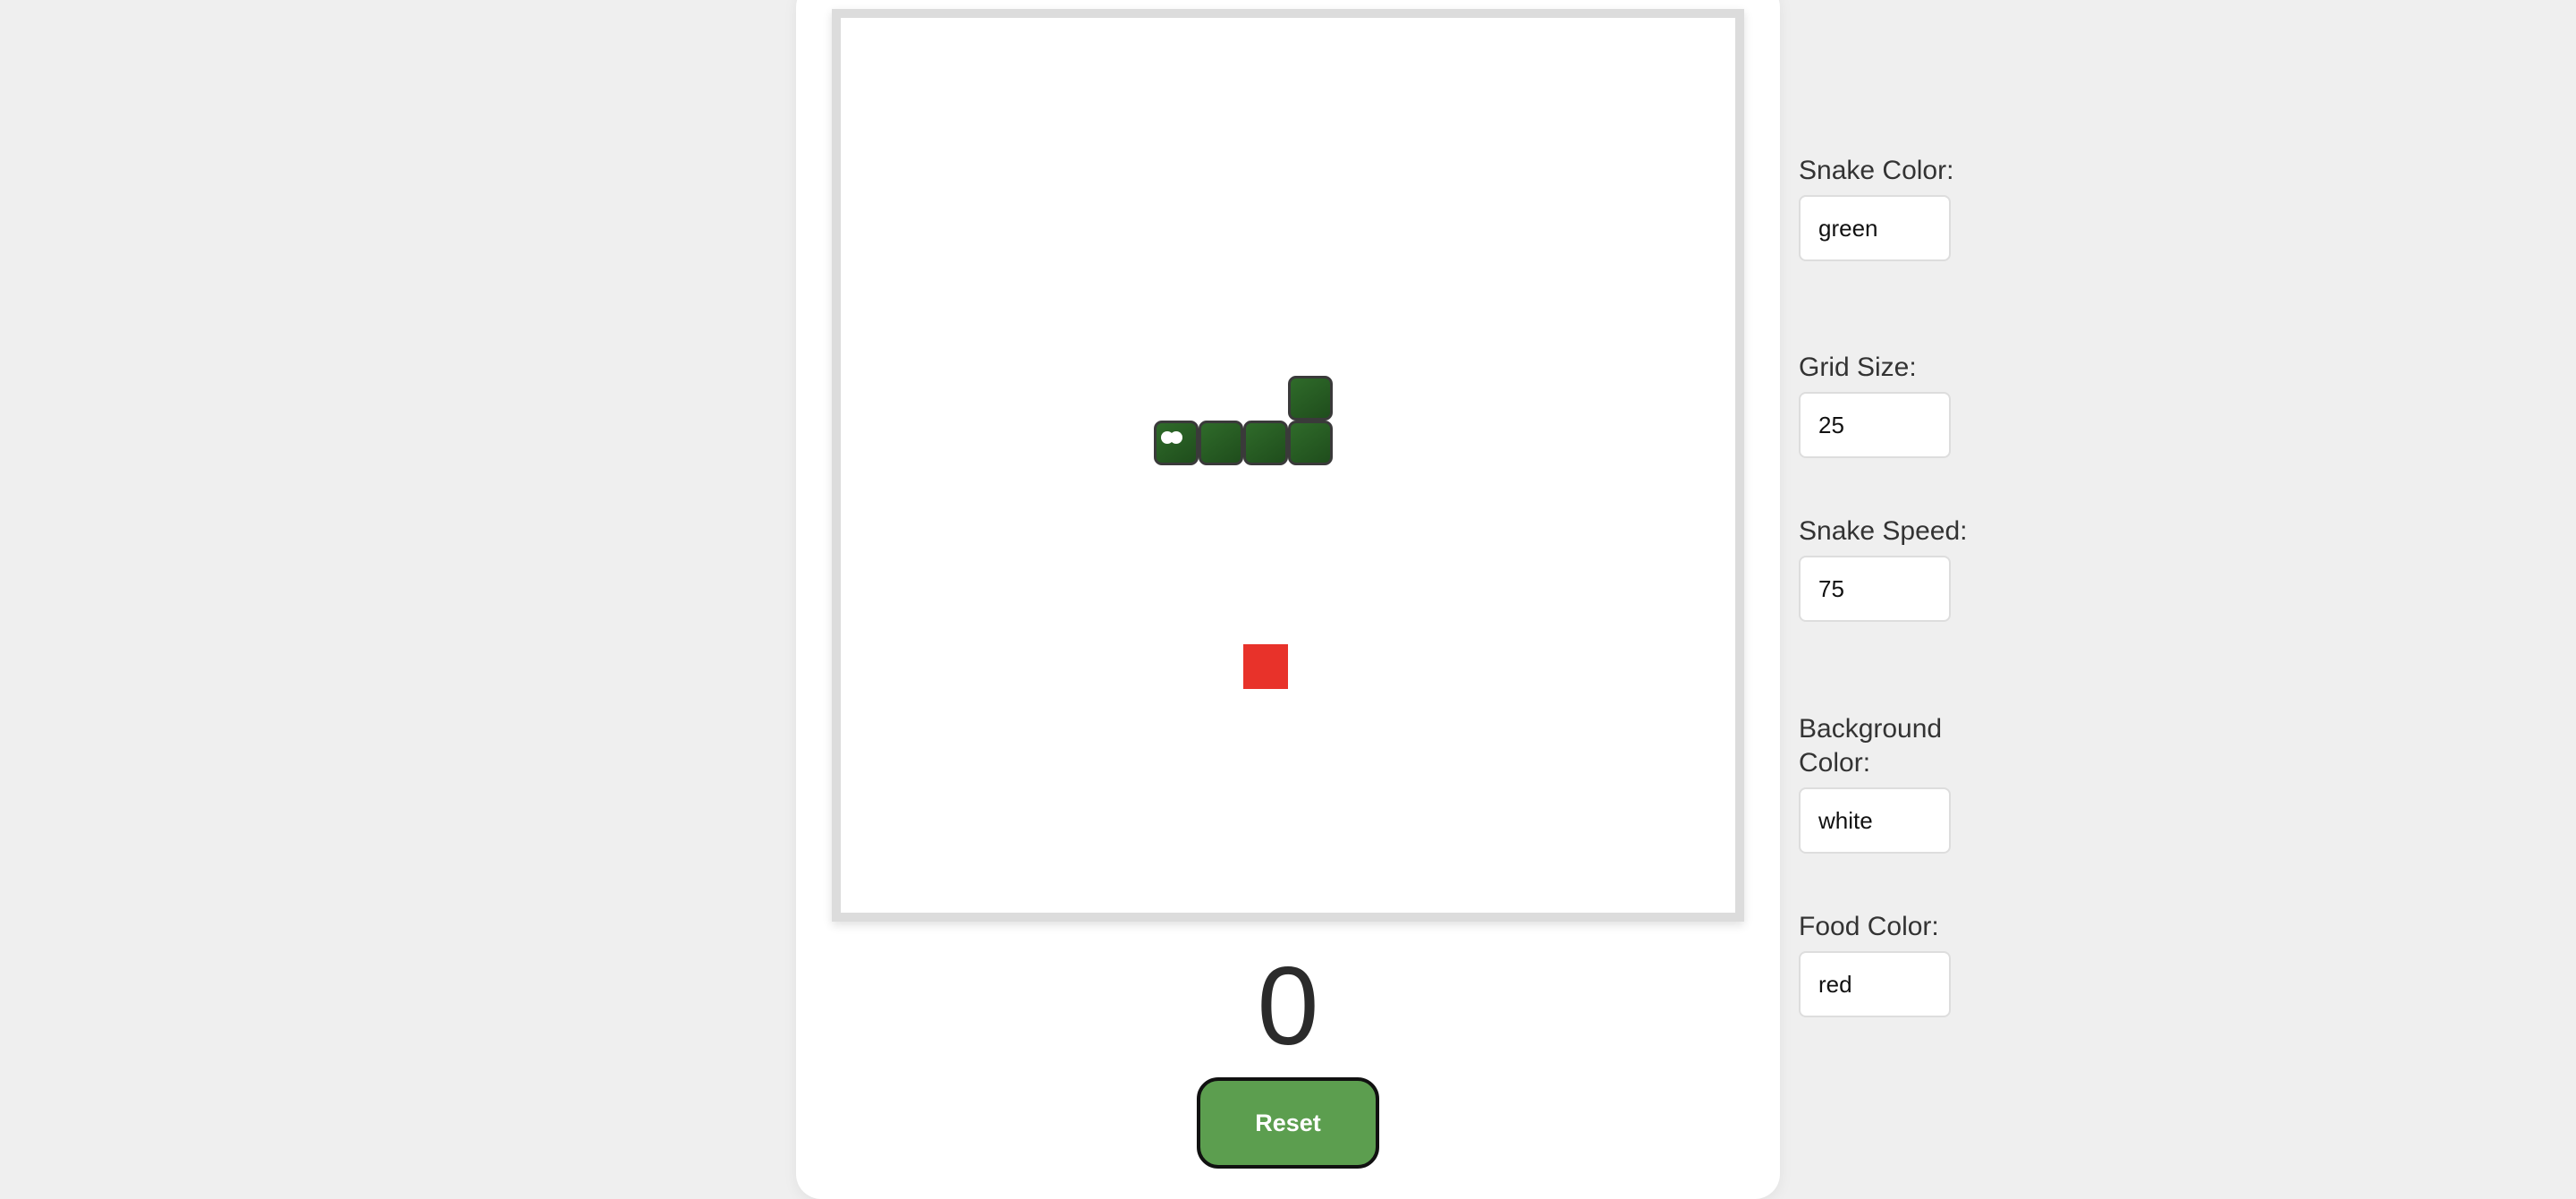 This screenshot has height=1199, width=2576. Describe the element at coordinates (1176, 437) in the screenshot. I see `snake-eye-icon` at that location.